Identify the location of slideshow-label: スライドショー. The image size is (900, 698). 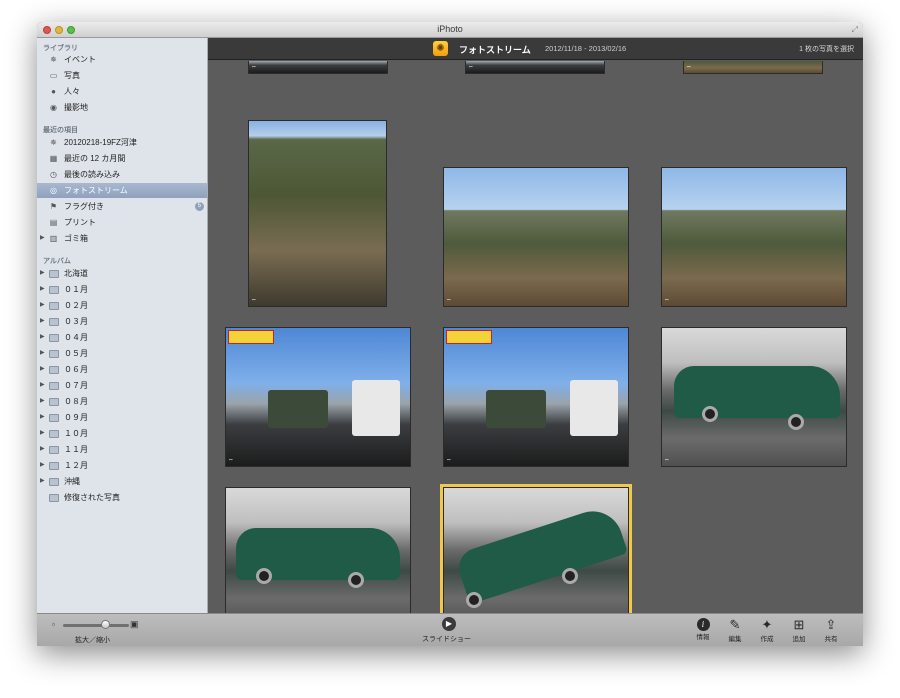
(446, 639).